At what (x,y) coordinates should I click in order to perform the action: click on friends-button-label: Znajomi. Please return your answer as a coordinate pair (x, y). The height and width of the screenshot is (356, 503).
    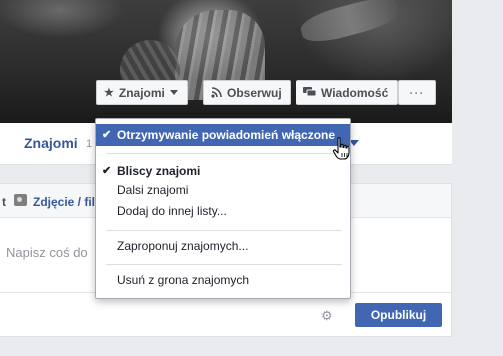
    Looking at the image, I should click on (141, 92).